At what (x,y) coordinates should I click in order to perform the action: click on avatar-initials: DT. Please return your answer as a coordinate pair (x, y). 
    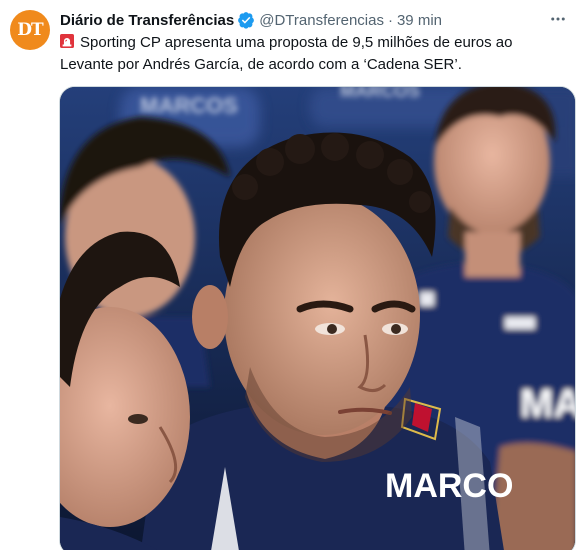
    Looking at the image, I should click on (30, 30).